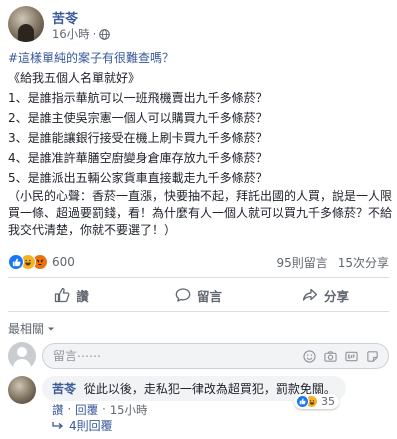 This screenshot has height=439, width=397. Describe the element at coordinates (138, 98) in the screenshot. I see `question-1: 1、是誰指示華航可以一班飛機賣出九千多條菸？` at that location.